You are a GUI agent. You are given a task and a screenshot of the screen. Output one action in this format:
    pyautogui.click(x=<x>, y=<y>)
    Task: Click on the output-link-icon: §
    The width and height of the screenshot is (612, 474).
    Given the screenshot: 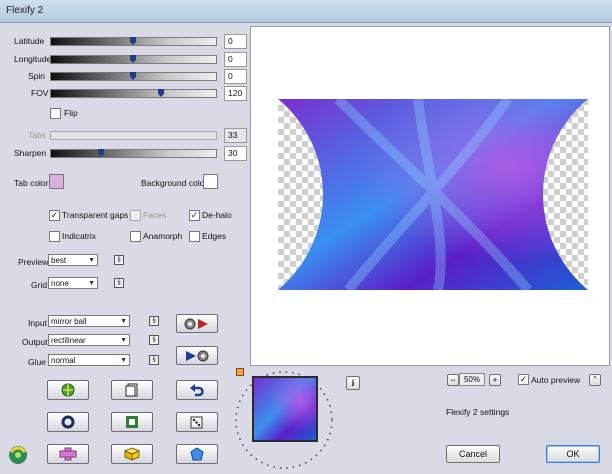 What is the action you would take?
    pyautogui.click(x=154, y=340)
    